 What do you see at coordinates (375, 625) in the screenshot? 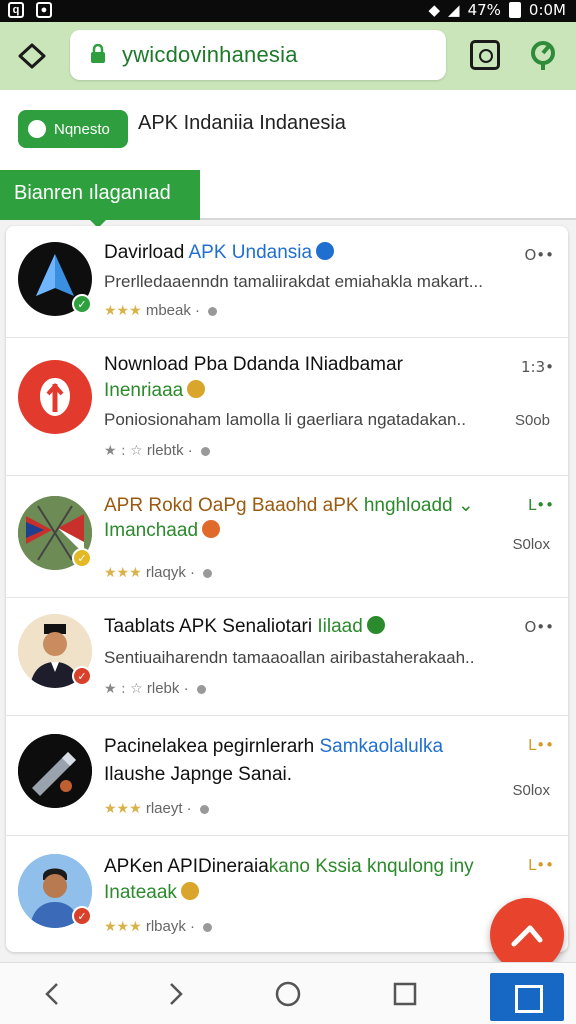
I see `leaf-icon` at bounding box center [375, 625].